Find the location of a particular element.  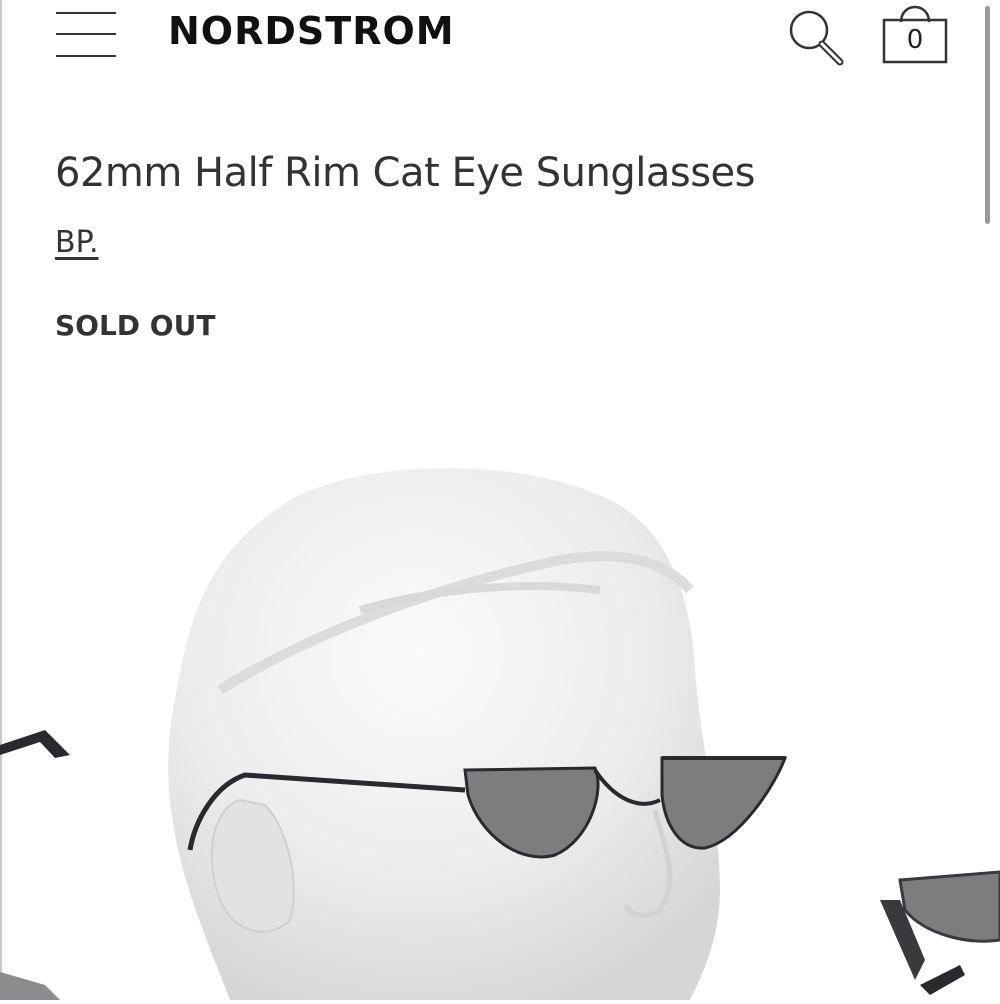

shopping-bag-button: 0 is located at coordinates (915, 34).